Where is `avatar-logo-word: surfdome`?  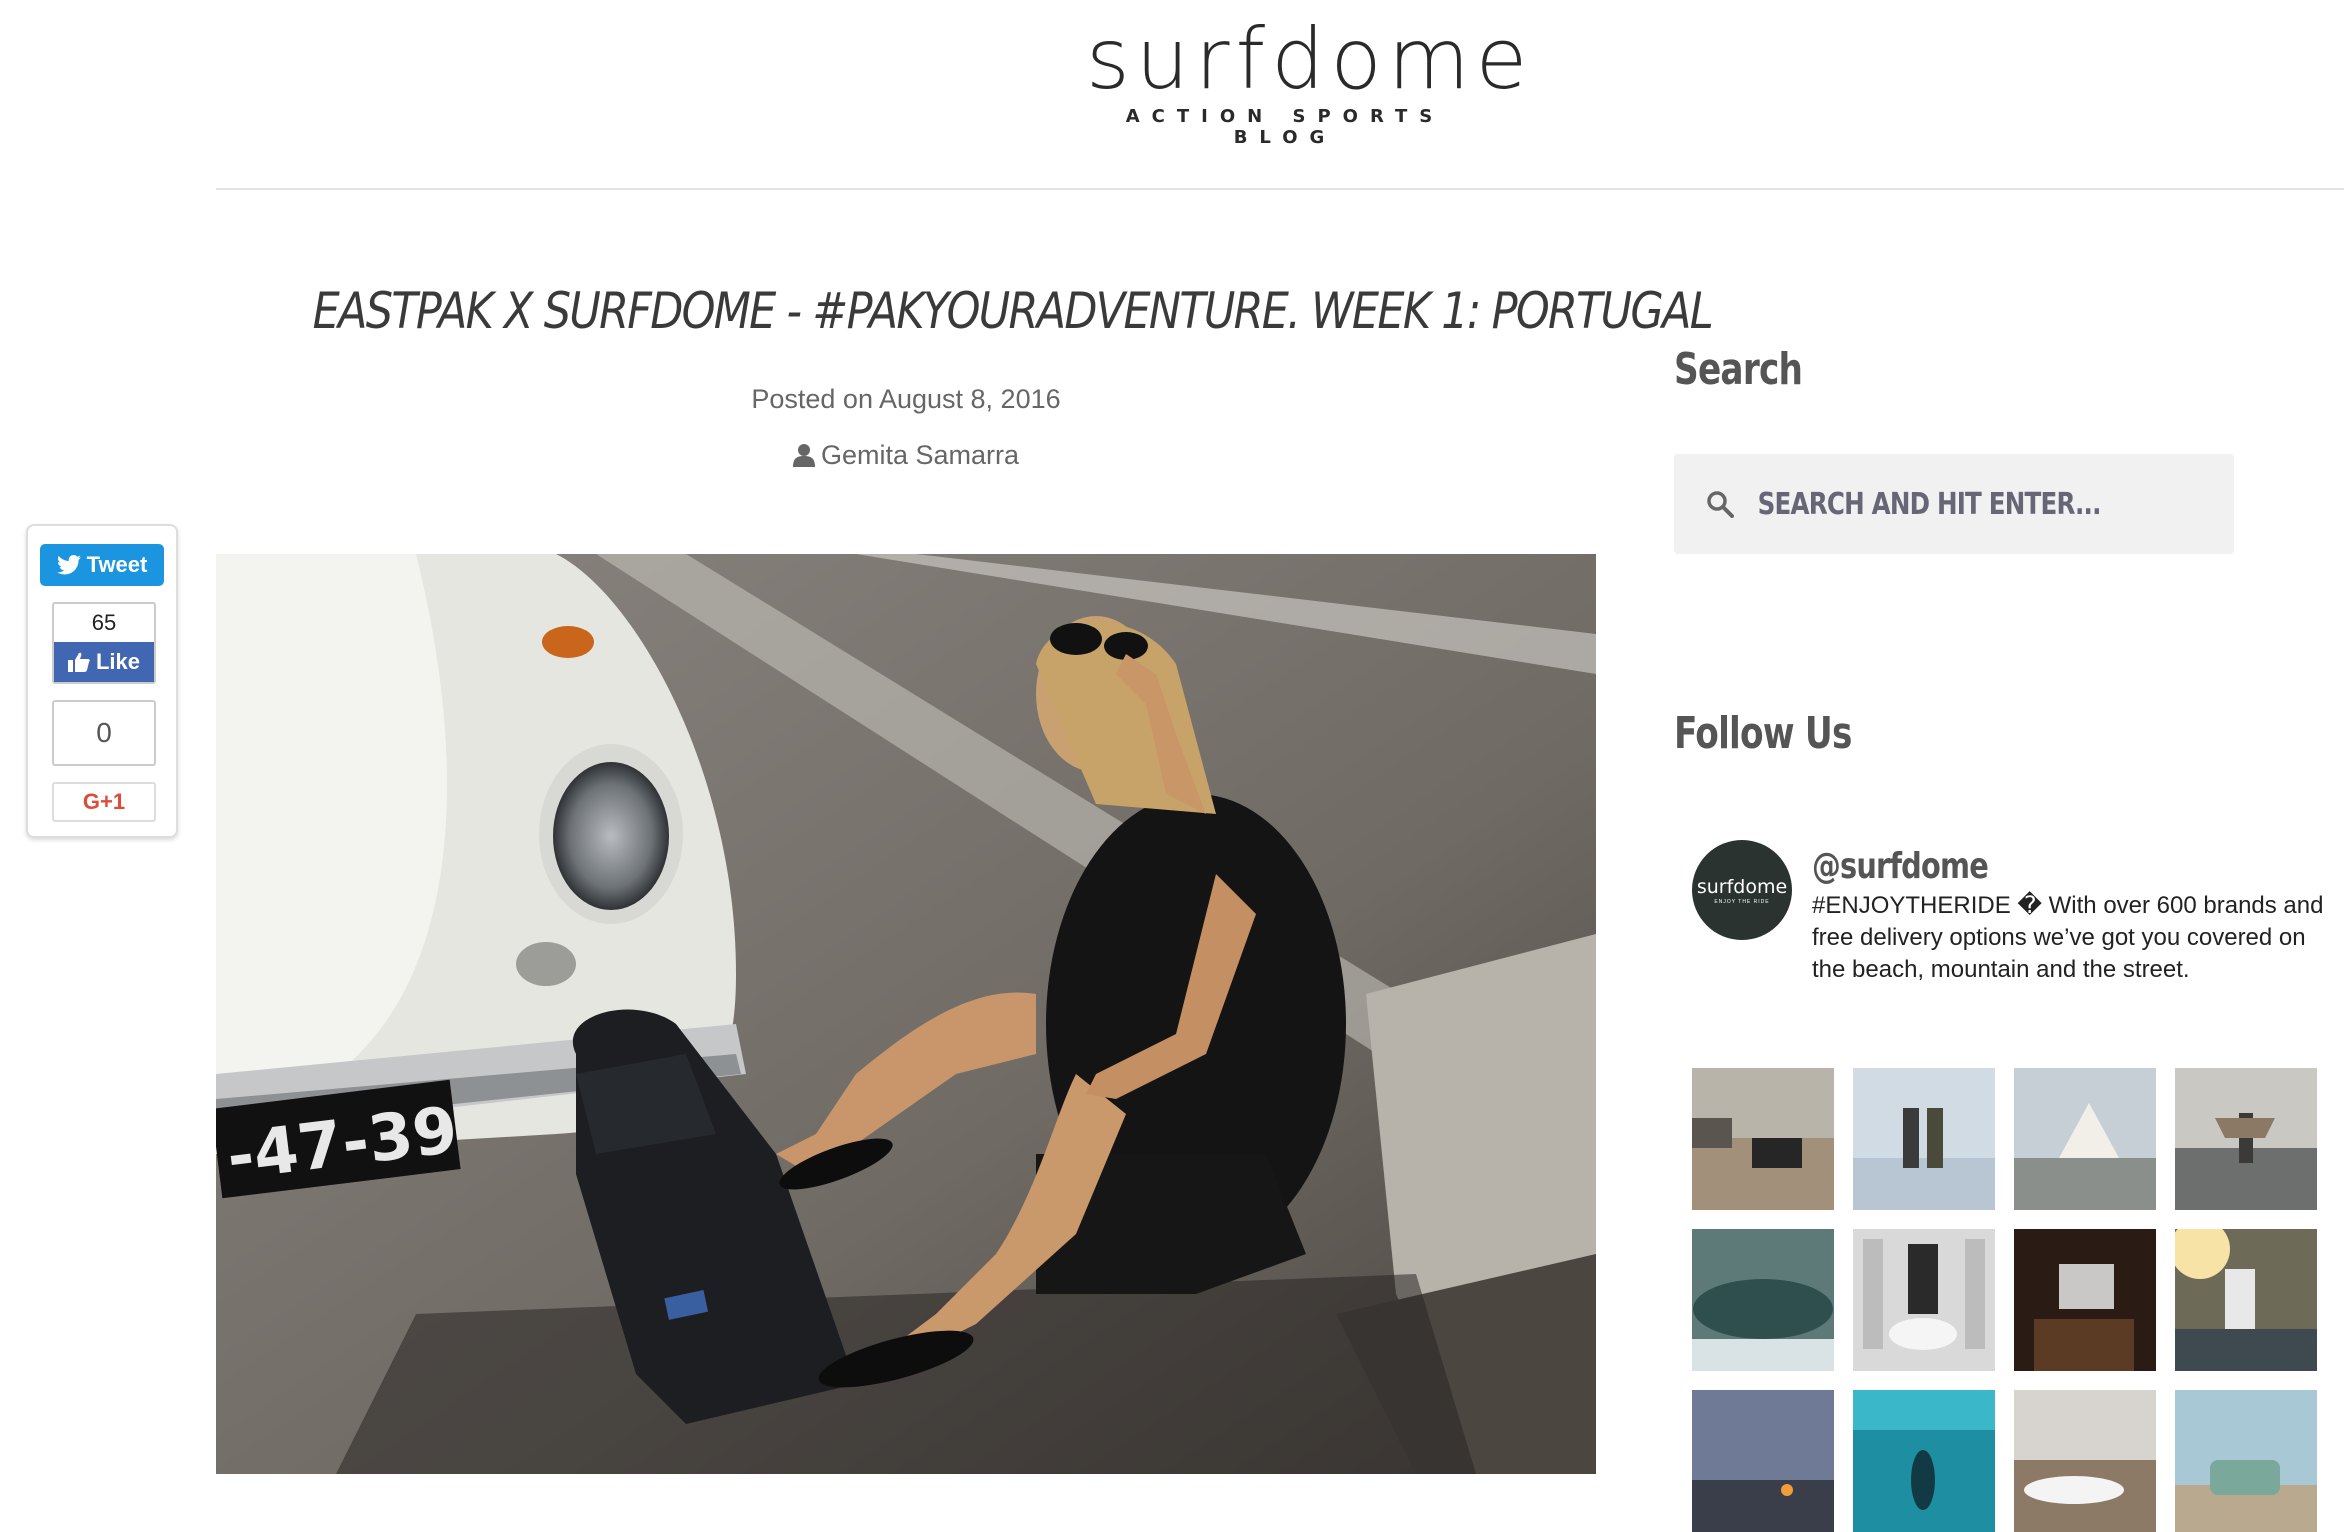
avatar-logo-word: surfdome is located at coordinates (1742, 886).